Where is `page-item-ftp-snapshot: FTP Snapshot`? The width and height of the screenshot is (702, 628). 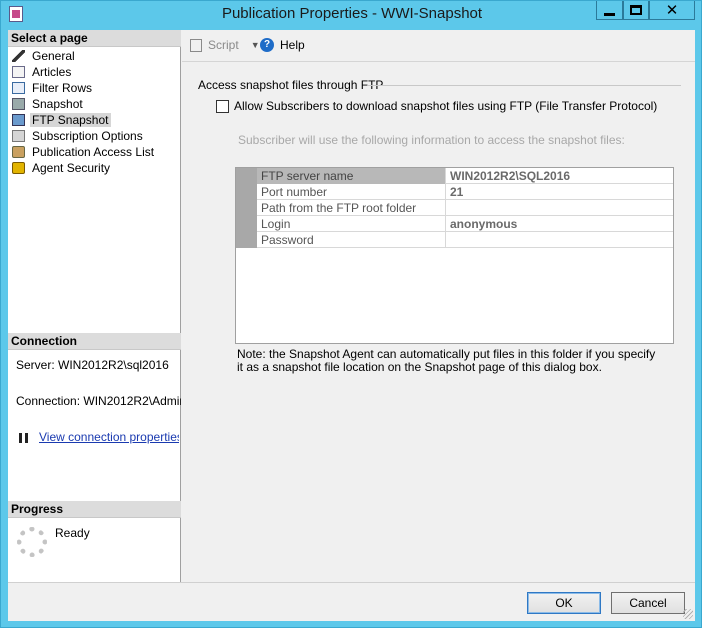
page-item-ftp-snapshot: FTP Snapshot is located at coordinates (94, 120).